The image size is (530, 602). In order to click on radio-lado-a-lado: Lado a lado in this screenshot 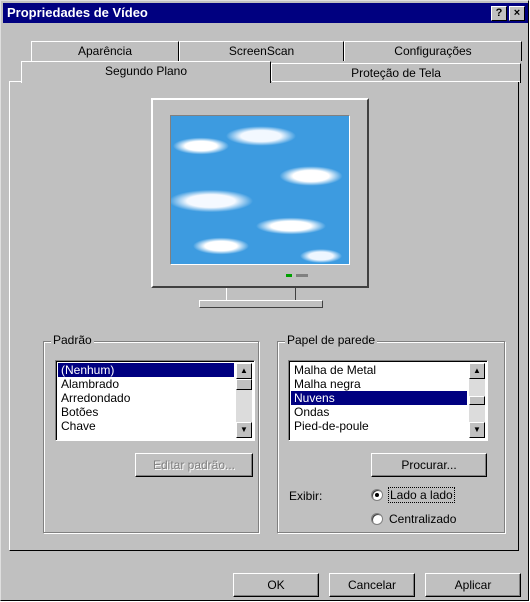, I will do `click(431, 495)`.